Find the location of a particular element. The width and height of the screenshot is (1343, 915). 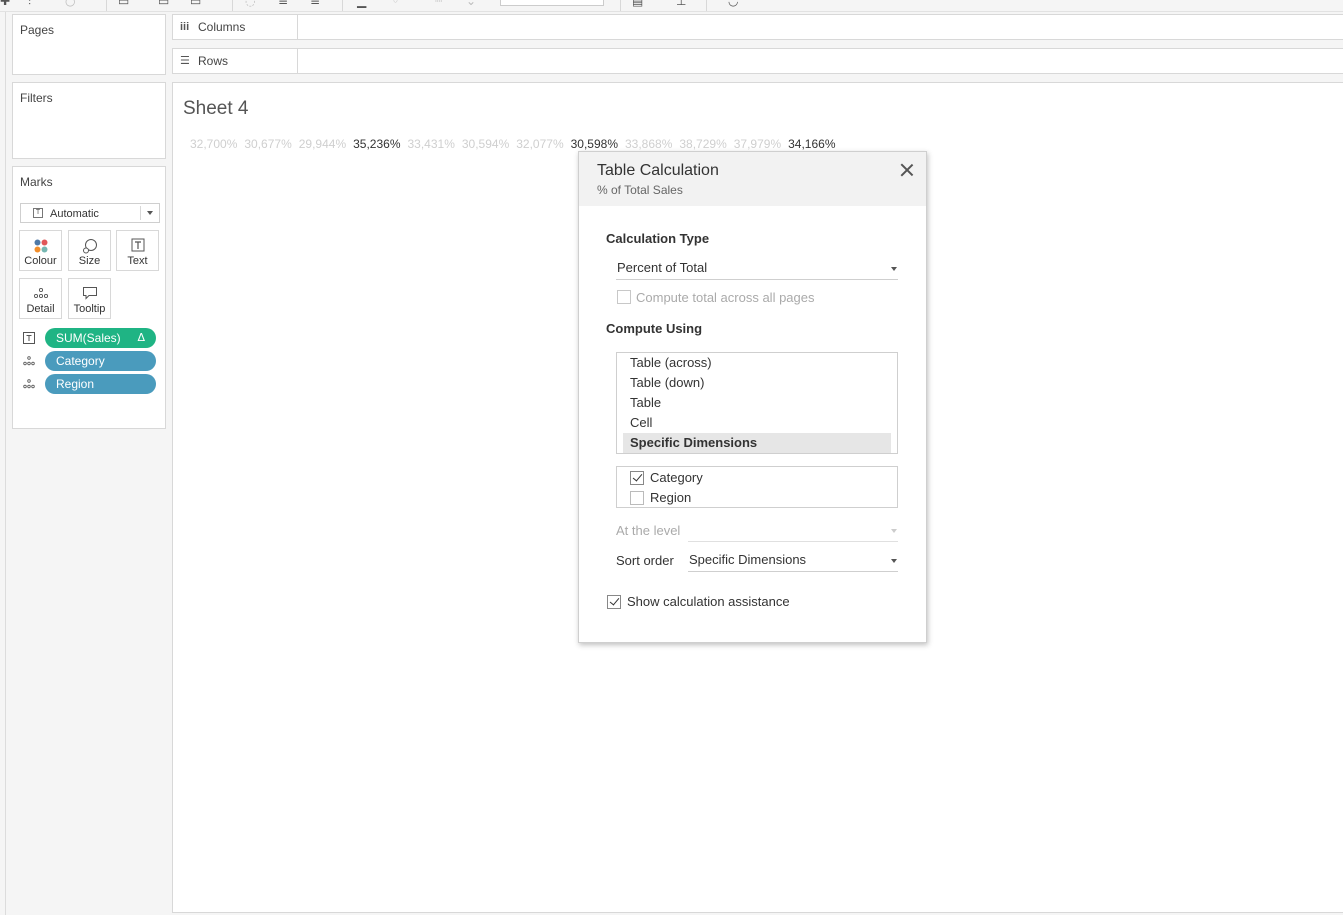

compute-using-heading: Compute Using is located at coordinates (654, 328).